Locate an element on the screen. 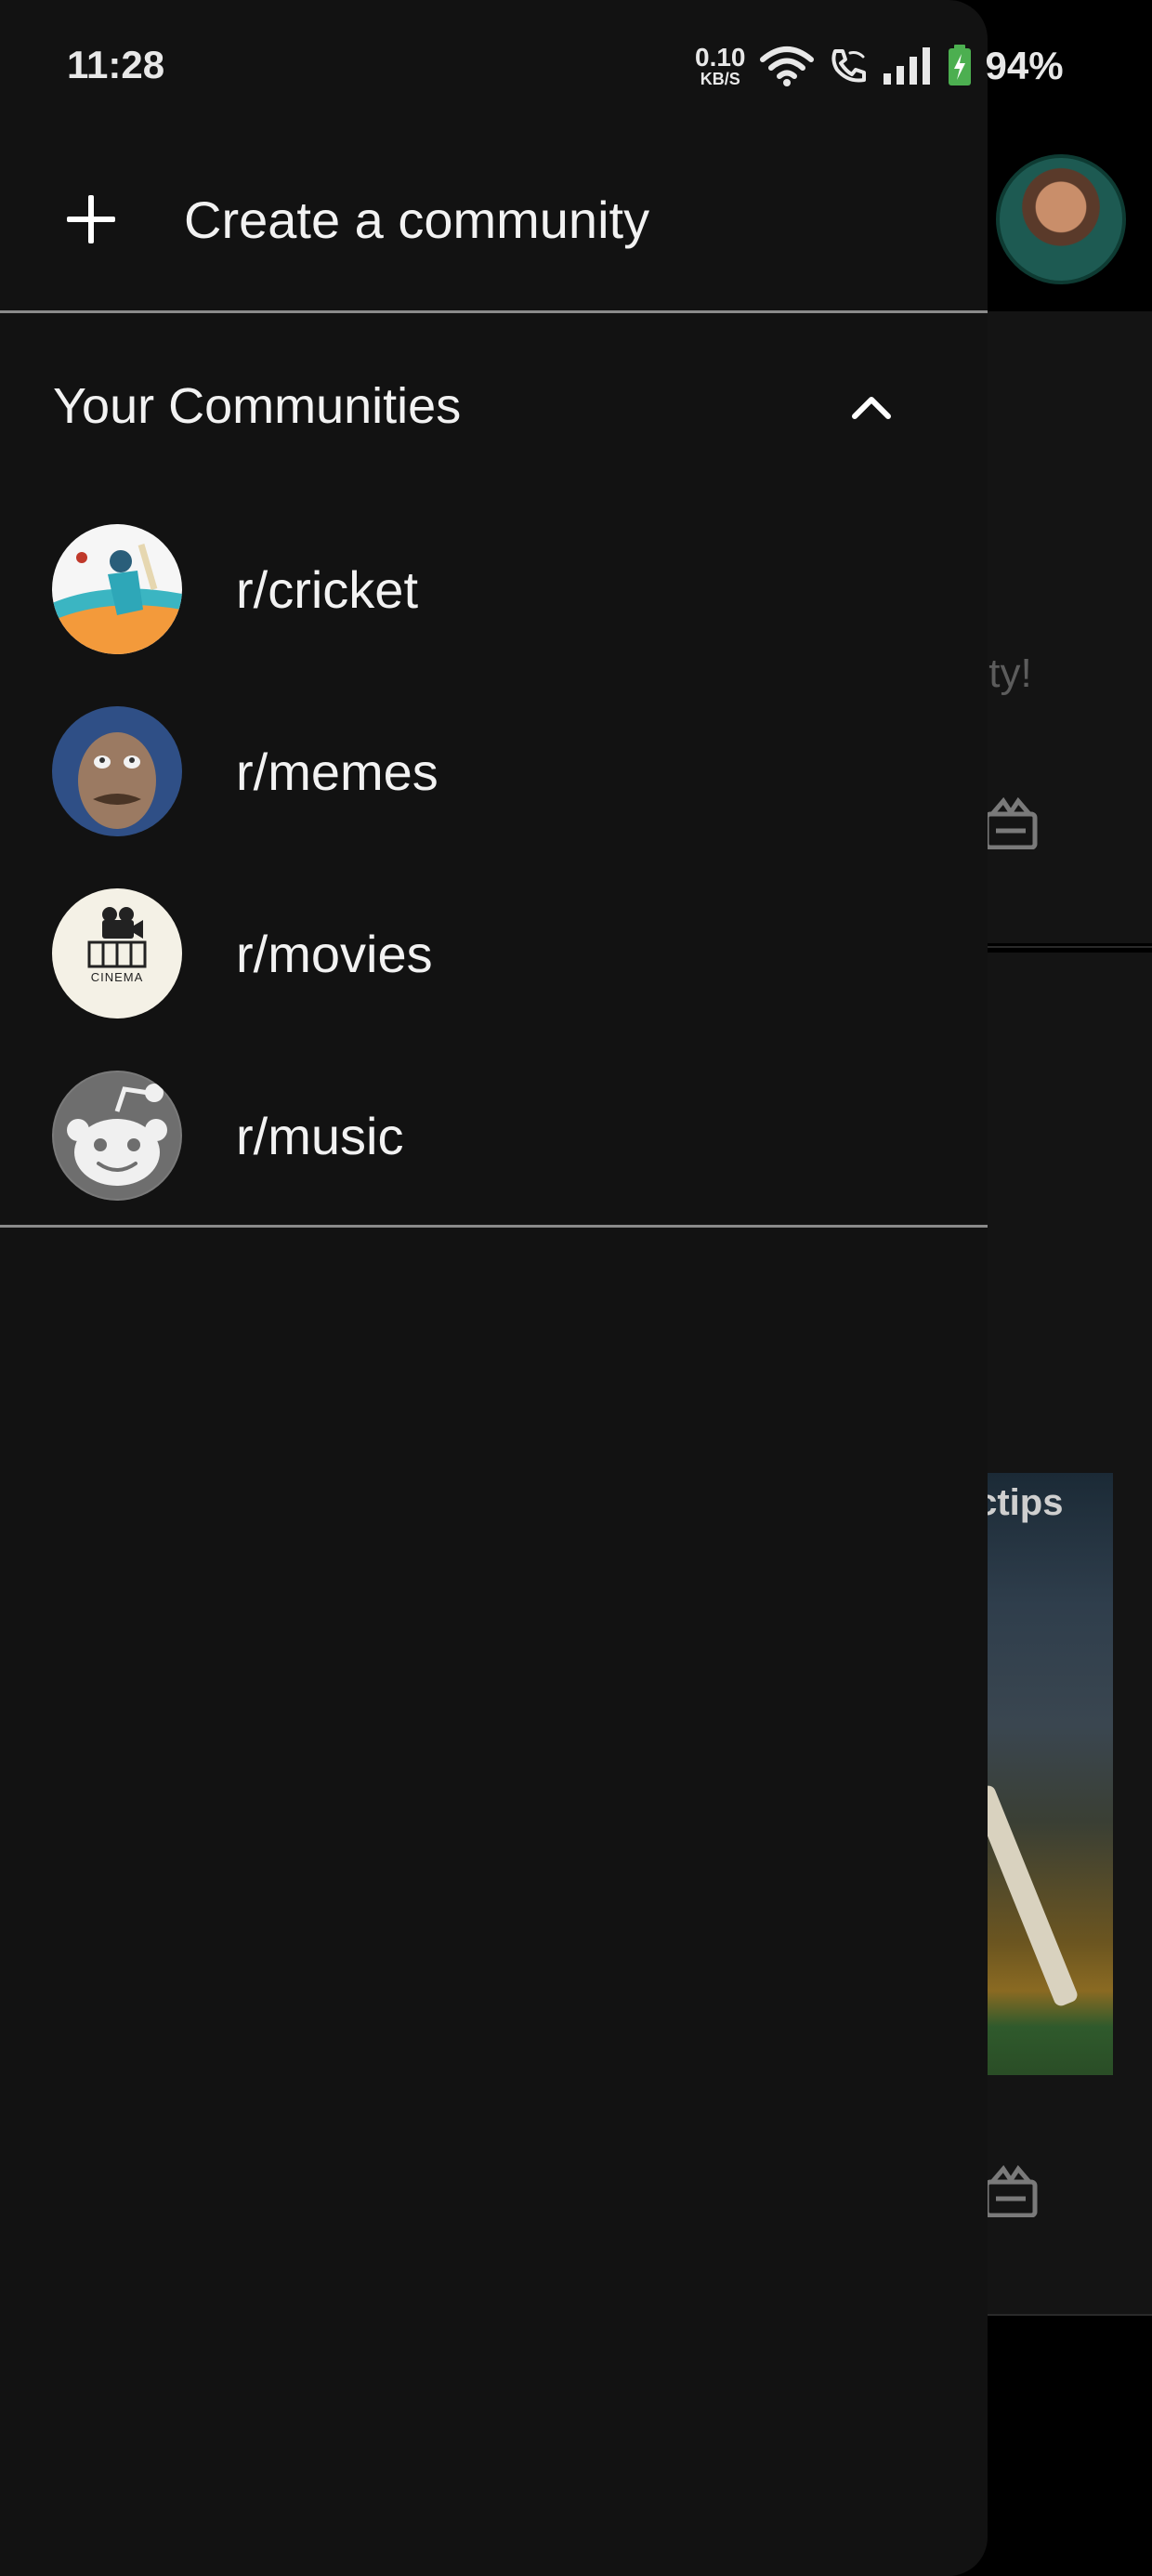 The height and width of the screenshot is (2576, 1152). create-community-button: Create a community is located at coordinates (494, 218).